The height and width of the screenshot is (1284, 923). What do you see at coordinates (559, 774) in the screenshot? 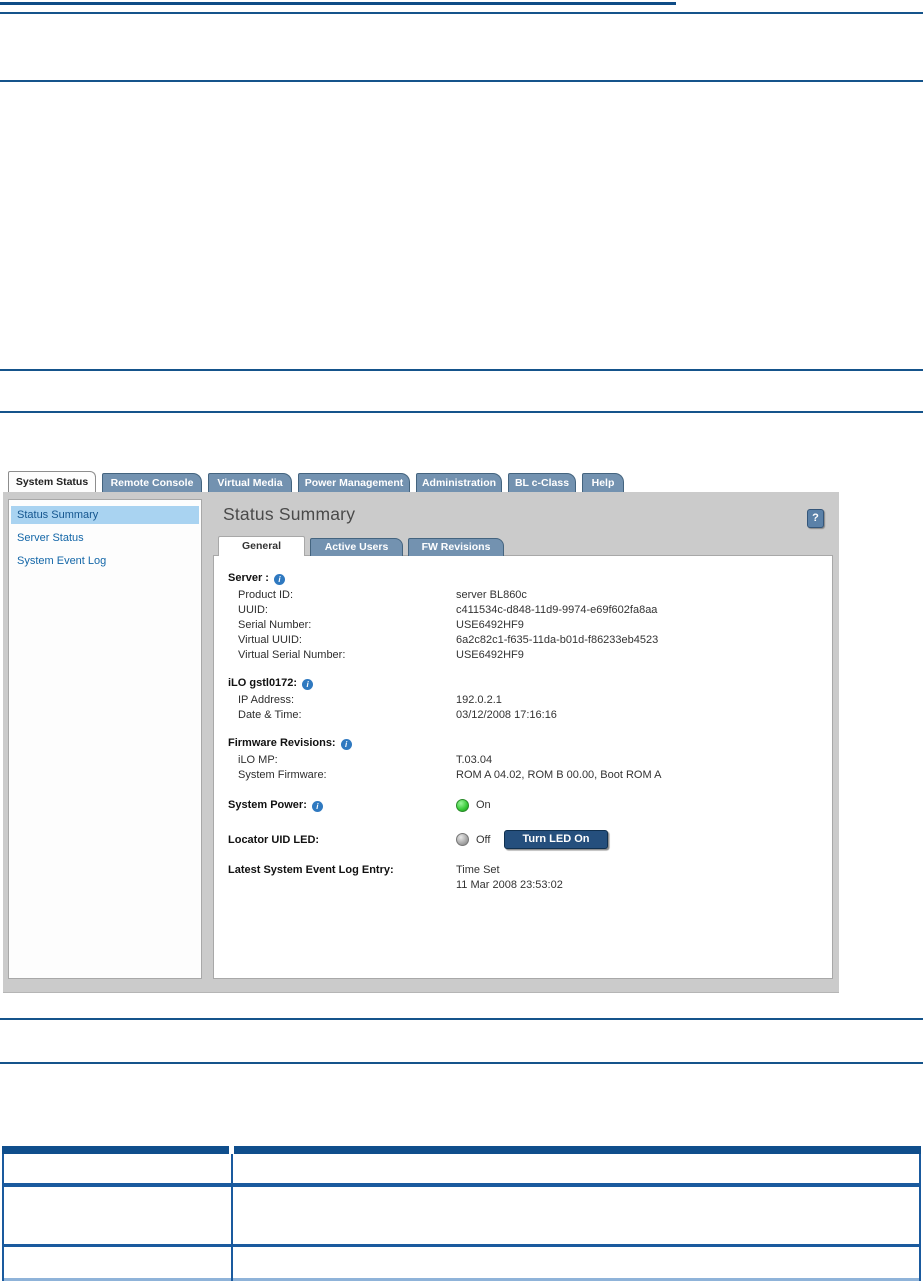
I see `field-value: ROM A 04.02, ROM B 00.00, Boot ROM A` at bounding box center [559, 774].